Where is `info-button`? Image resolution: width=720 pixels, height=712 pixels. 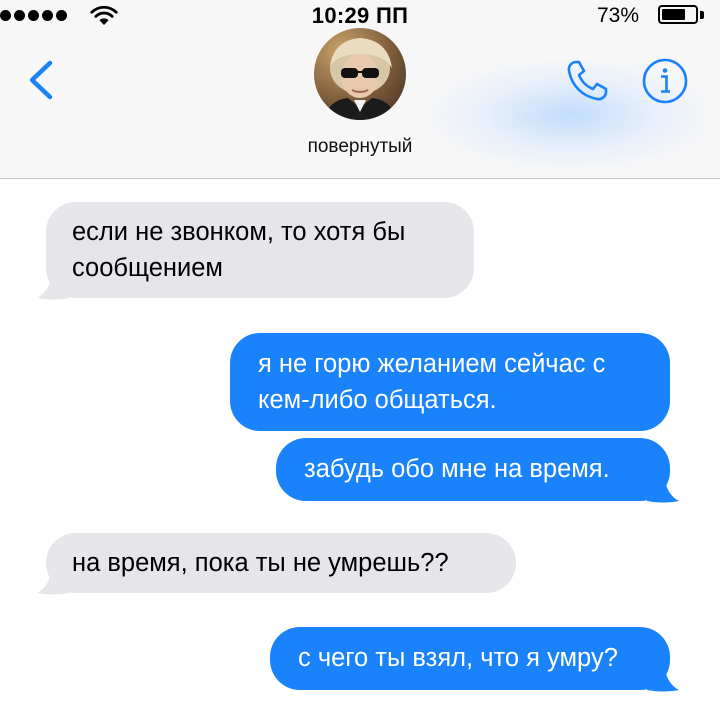
info-button is located at coordinates (665, 81).